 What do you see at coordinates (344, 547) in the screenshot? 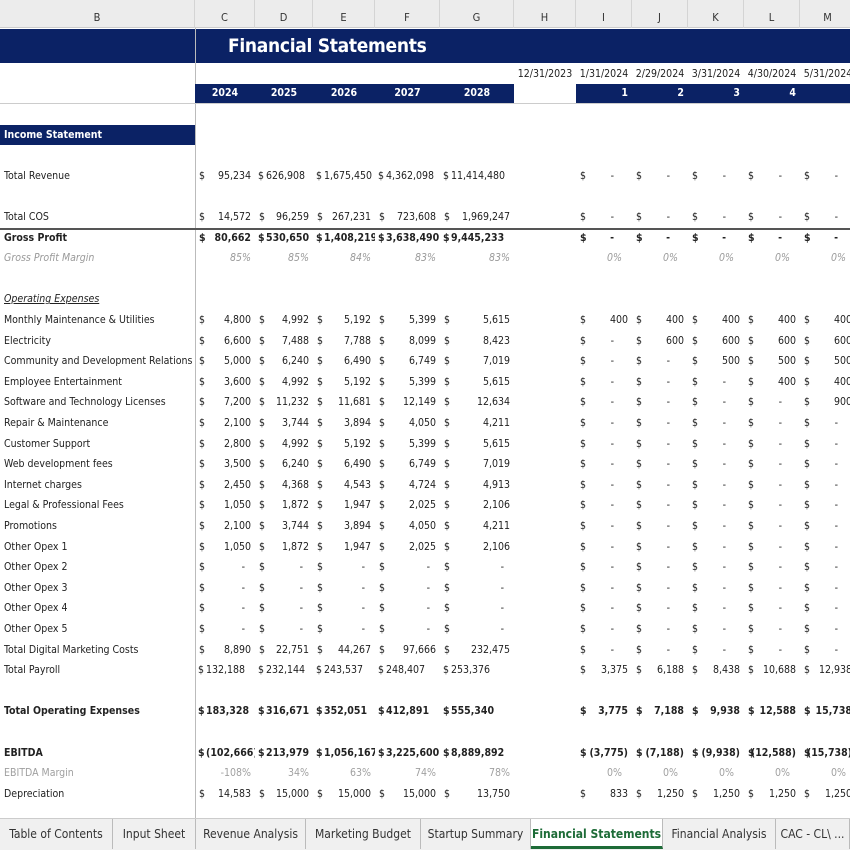
I see `value-cell: $1,947` at bounding box center [344, 547].